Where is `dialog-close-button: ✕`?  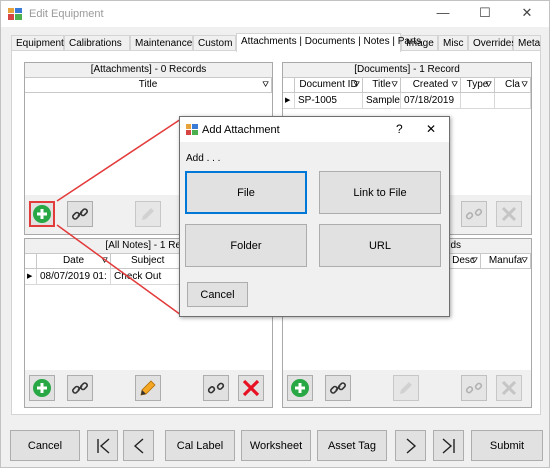
dialog-close-button: ✕ is located at coordinates (431, 129).